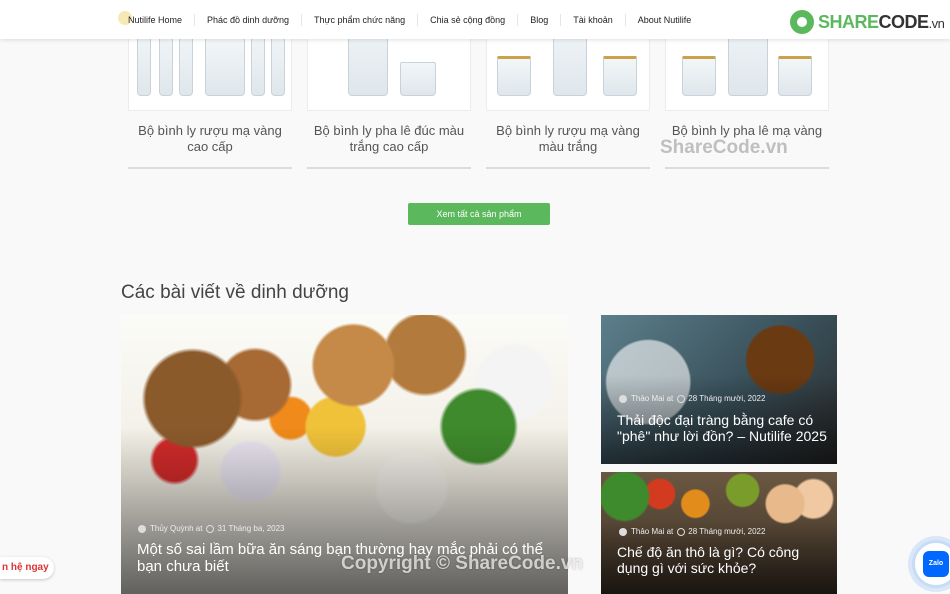 Image resolution: width=950 pixels, height=594 pixels. What do you see at coordinates (210, 143) in the screenshot?
I see `product-name: Bộ bình ly rượu mạ vàng cao cấp` at bounding box center [210, 143].